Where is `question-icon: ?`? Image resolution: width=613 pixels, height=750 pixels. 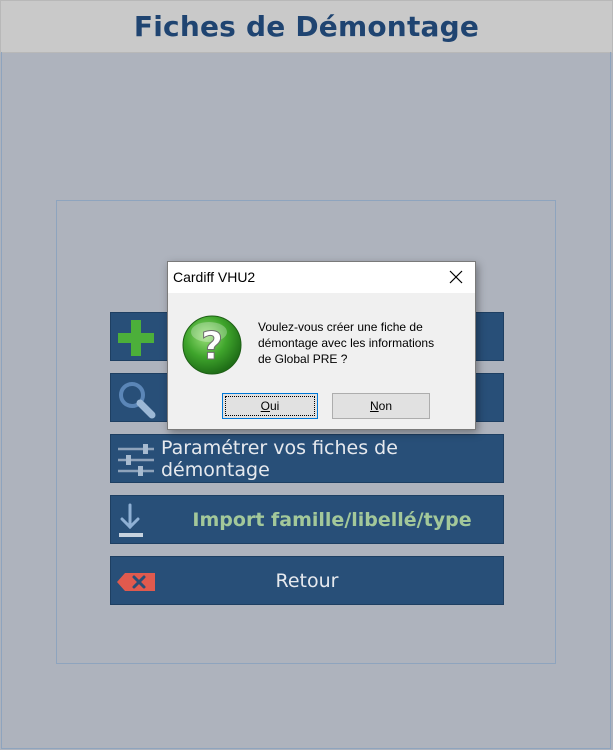 question-icon: ? is located at coordinates (212, 345).